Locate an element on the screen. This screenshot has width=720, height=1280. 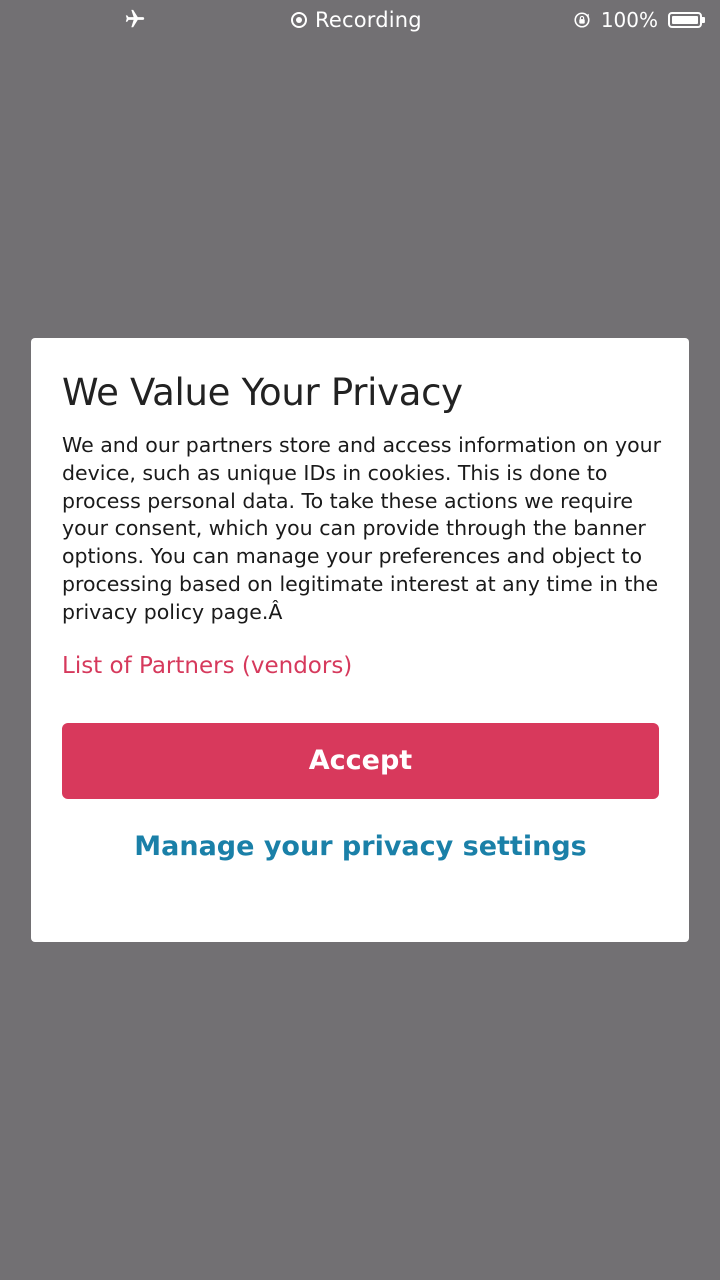
vendors-list-link: List of Partners (vendors) is located at coordinates (207, 666).